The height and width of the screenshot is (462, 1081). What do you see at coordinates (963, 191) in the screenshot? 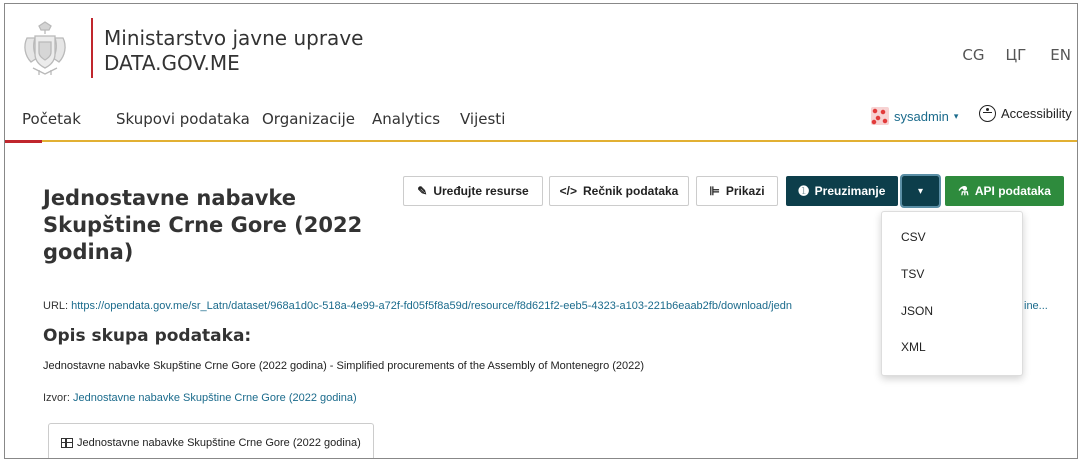
I see `flask-icon: ⚗` at bounding box center [963, 191].